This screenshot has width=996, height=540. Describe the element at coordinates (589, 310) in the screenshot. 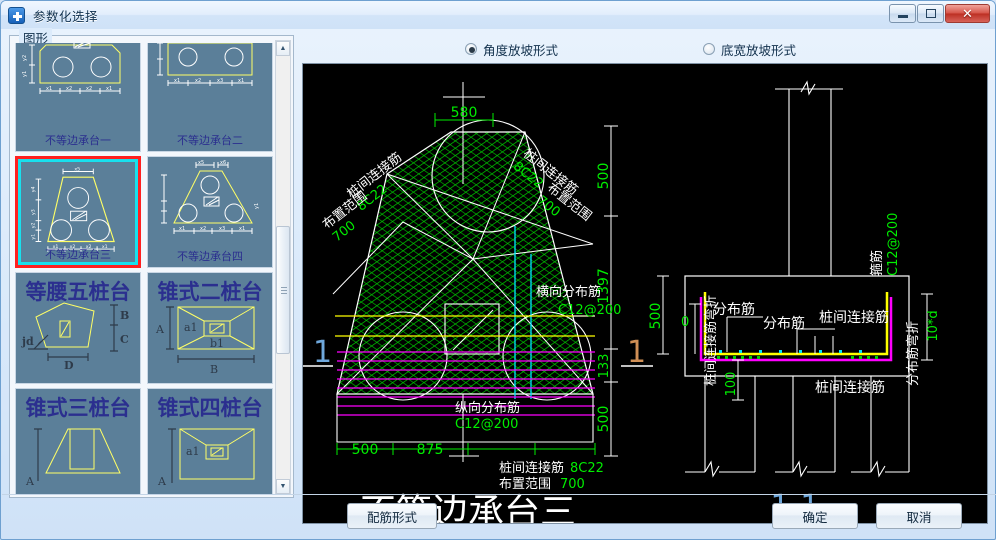

I see `anno-transverse-spec: C12@200` at that location.